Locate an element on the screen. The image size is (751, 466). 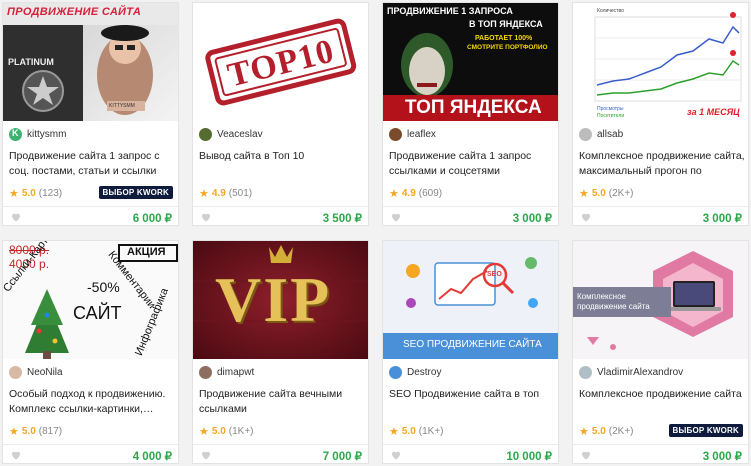
card-title: Продвижение сайта вечными ссылками is located at coordinates (283, 402).